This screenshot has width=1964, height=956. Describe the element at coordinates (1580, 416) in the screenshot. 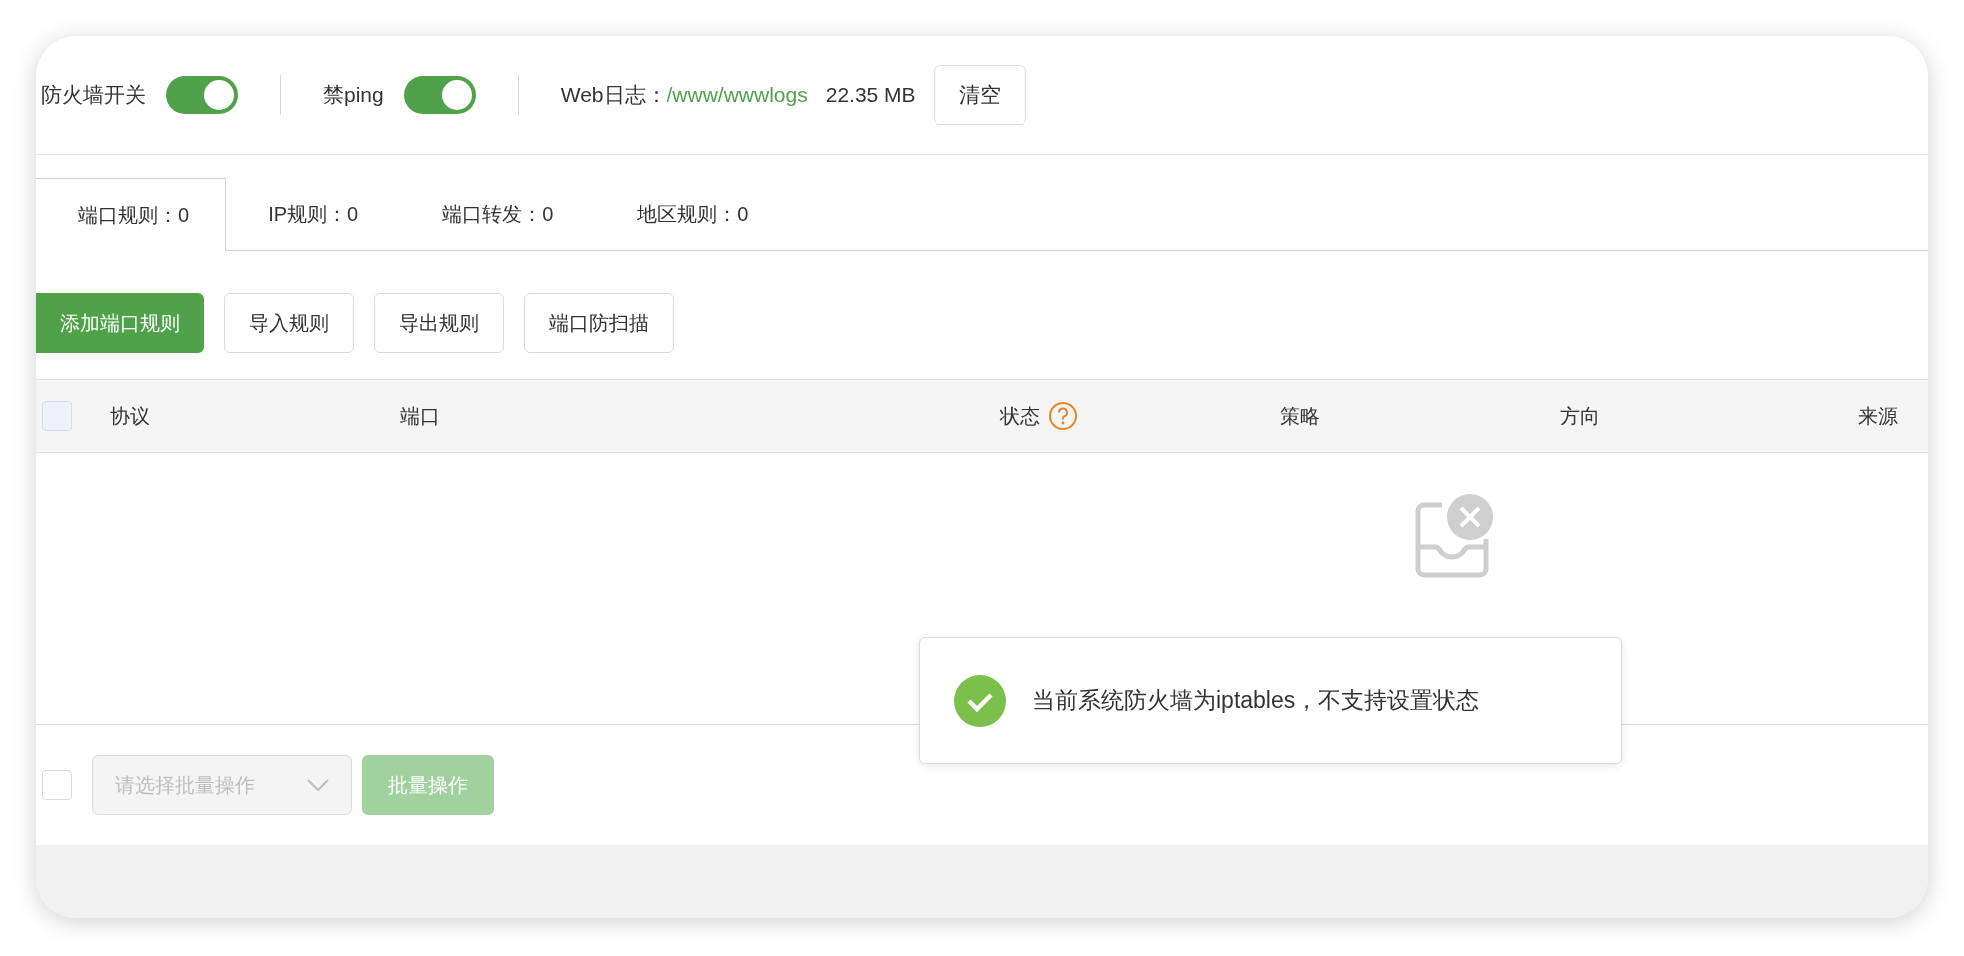

I see `column-header: 方向` at that location.